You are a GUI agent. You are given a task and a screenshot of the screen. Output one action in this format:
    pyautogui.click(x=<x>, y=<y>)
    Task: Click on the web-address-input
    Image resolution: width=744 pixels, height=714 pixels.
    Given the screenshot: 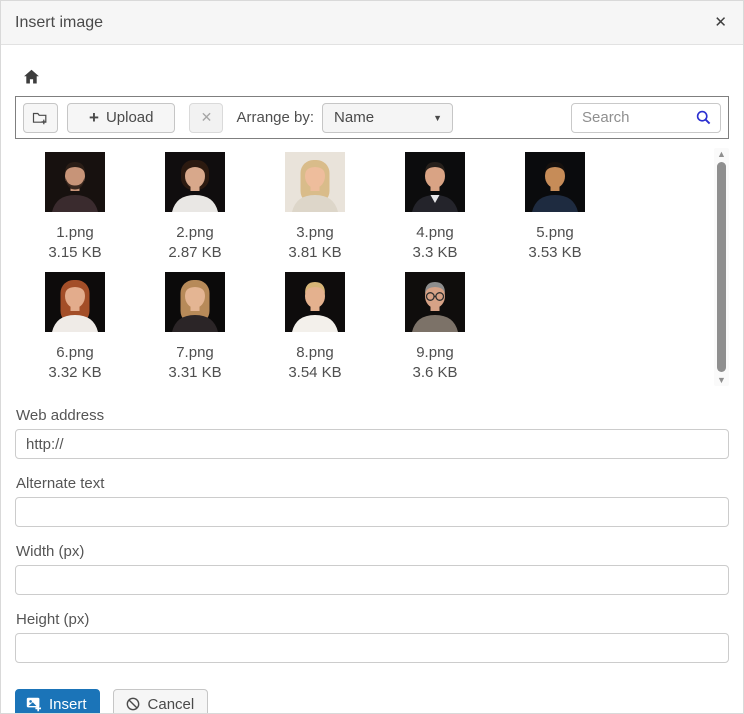 What is the action you would take?
    pyautogui.click(x=372, y=444)
    